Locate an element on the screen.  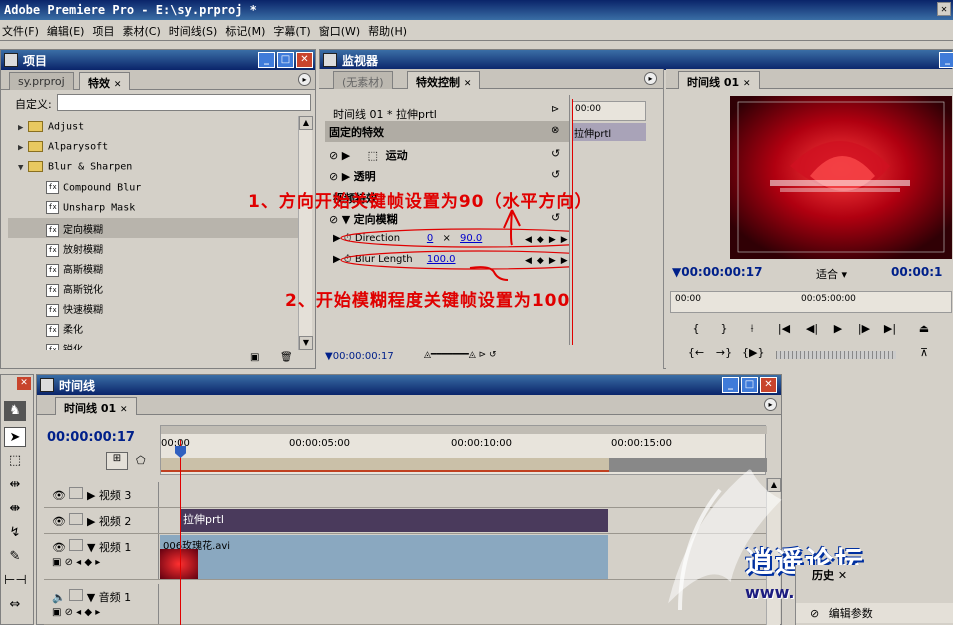
effect-row-opacity: ⊘ ▶ 透明 is located at coordinates (350, 175).